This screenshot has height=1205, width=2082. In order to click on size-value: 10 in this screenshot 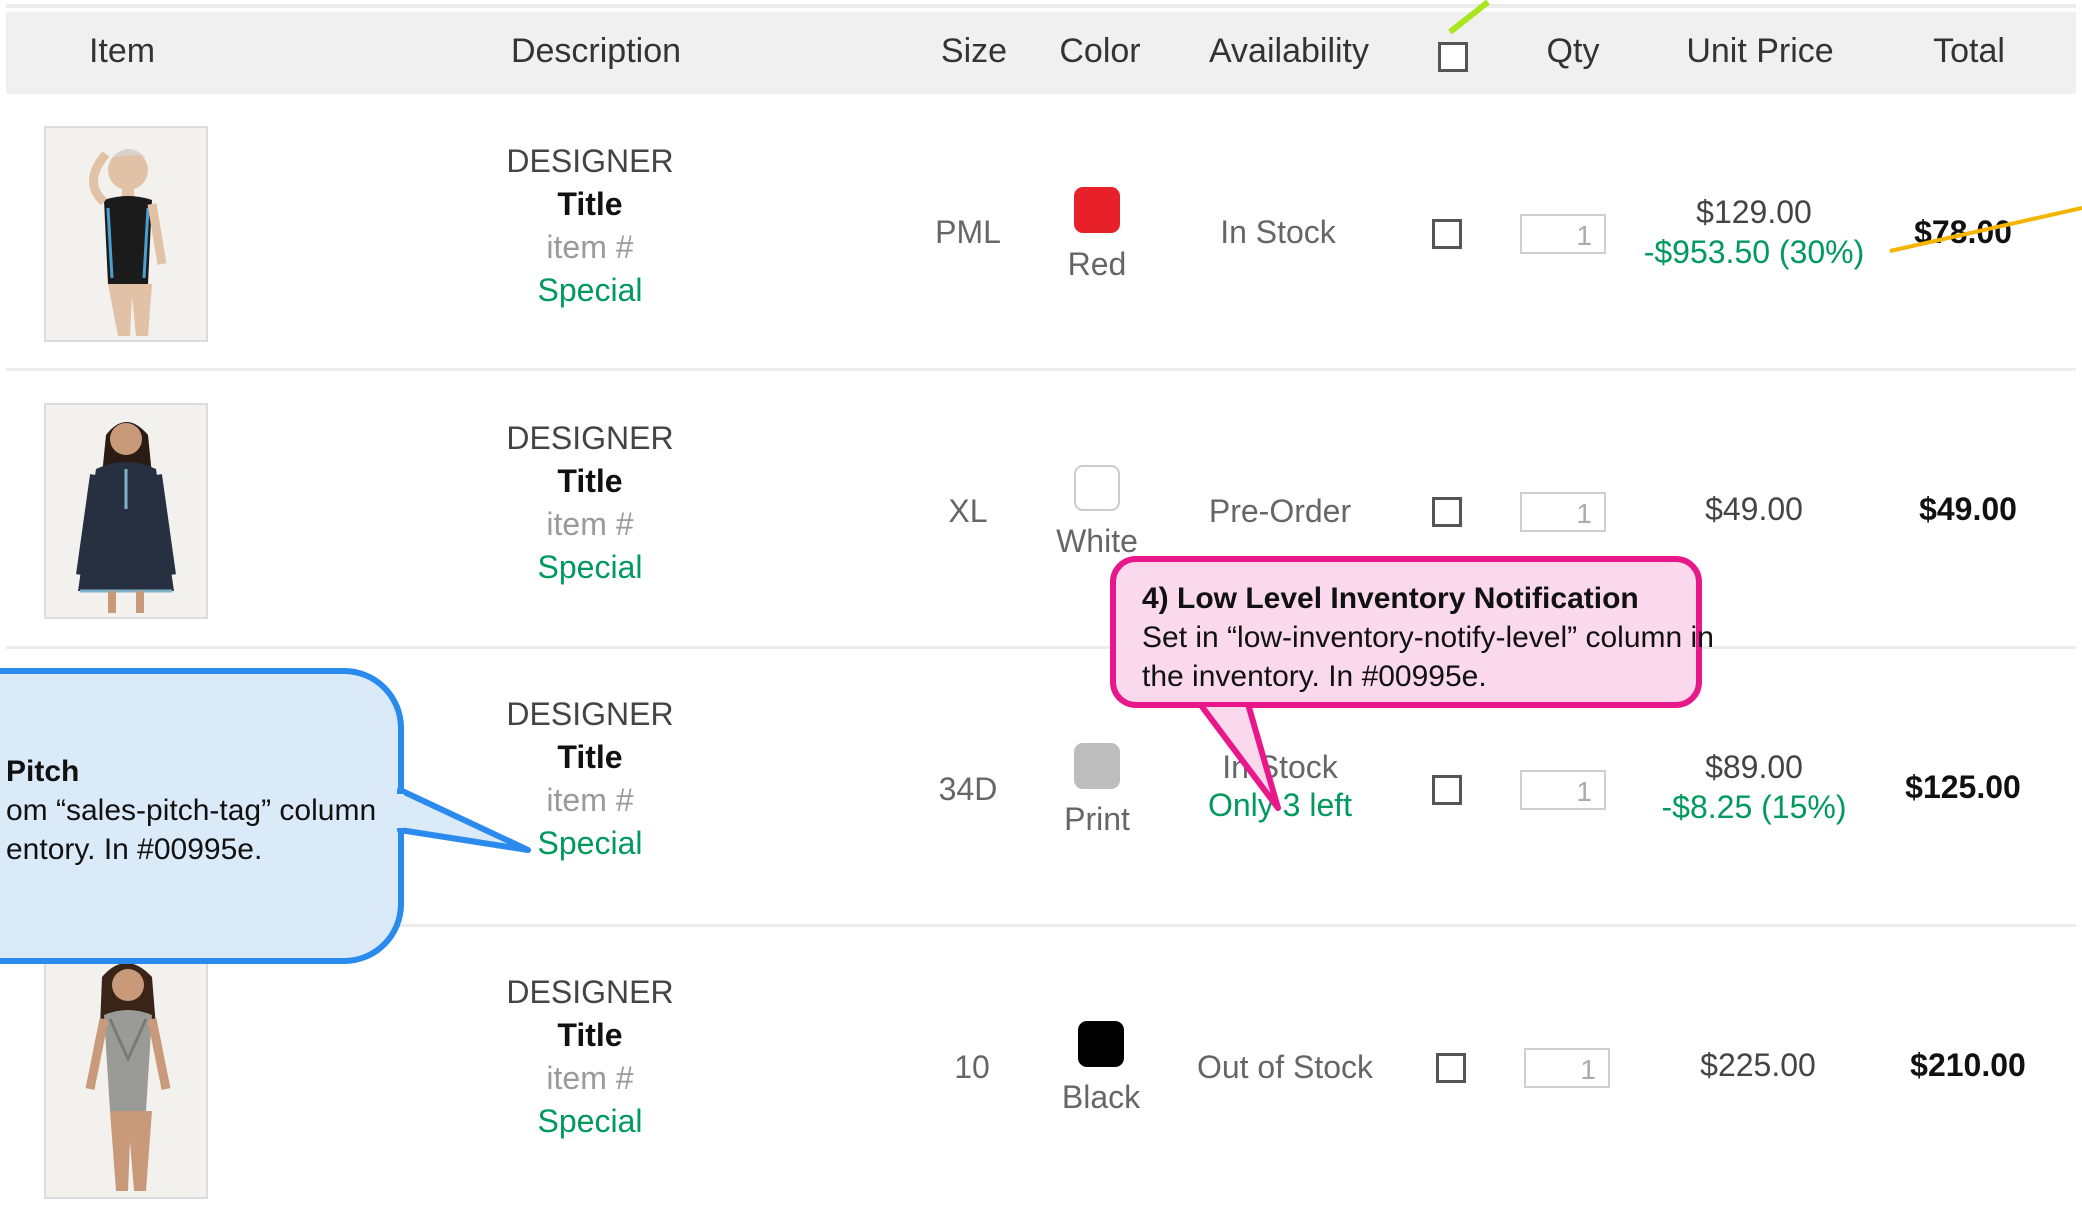, I will do `click(972, 1067)`.